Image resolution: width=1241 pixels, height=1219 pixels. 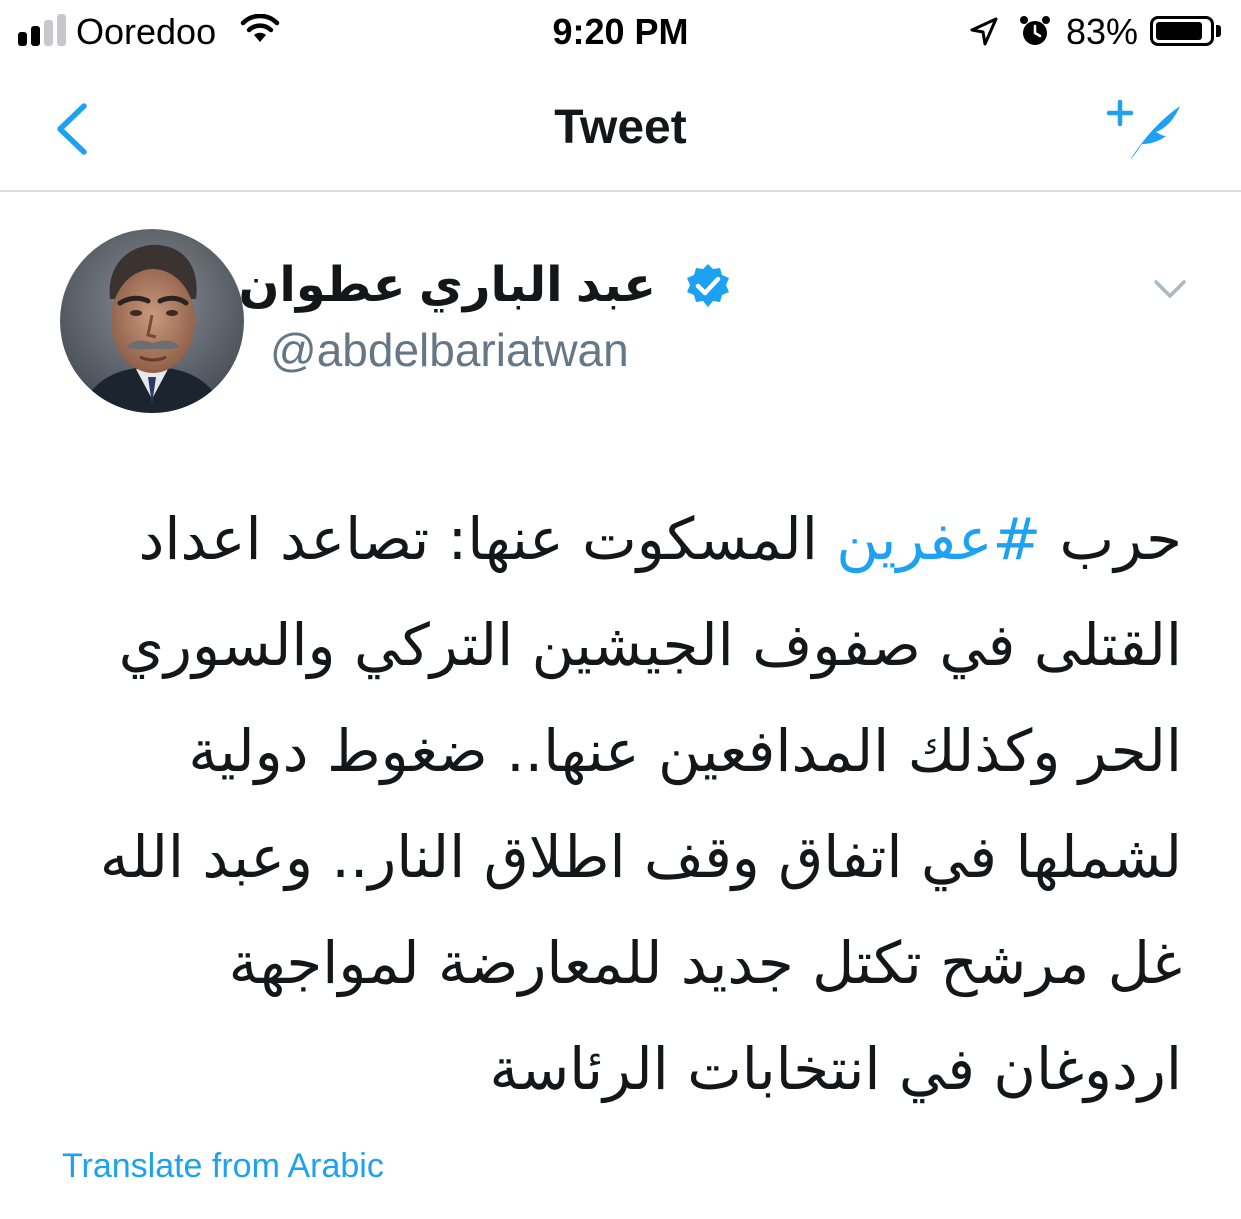 What do you see at coordinates (1143, 129) in the screenshot?
I see `compose-tweet-icon` at bounding box center [1143, 129].